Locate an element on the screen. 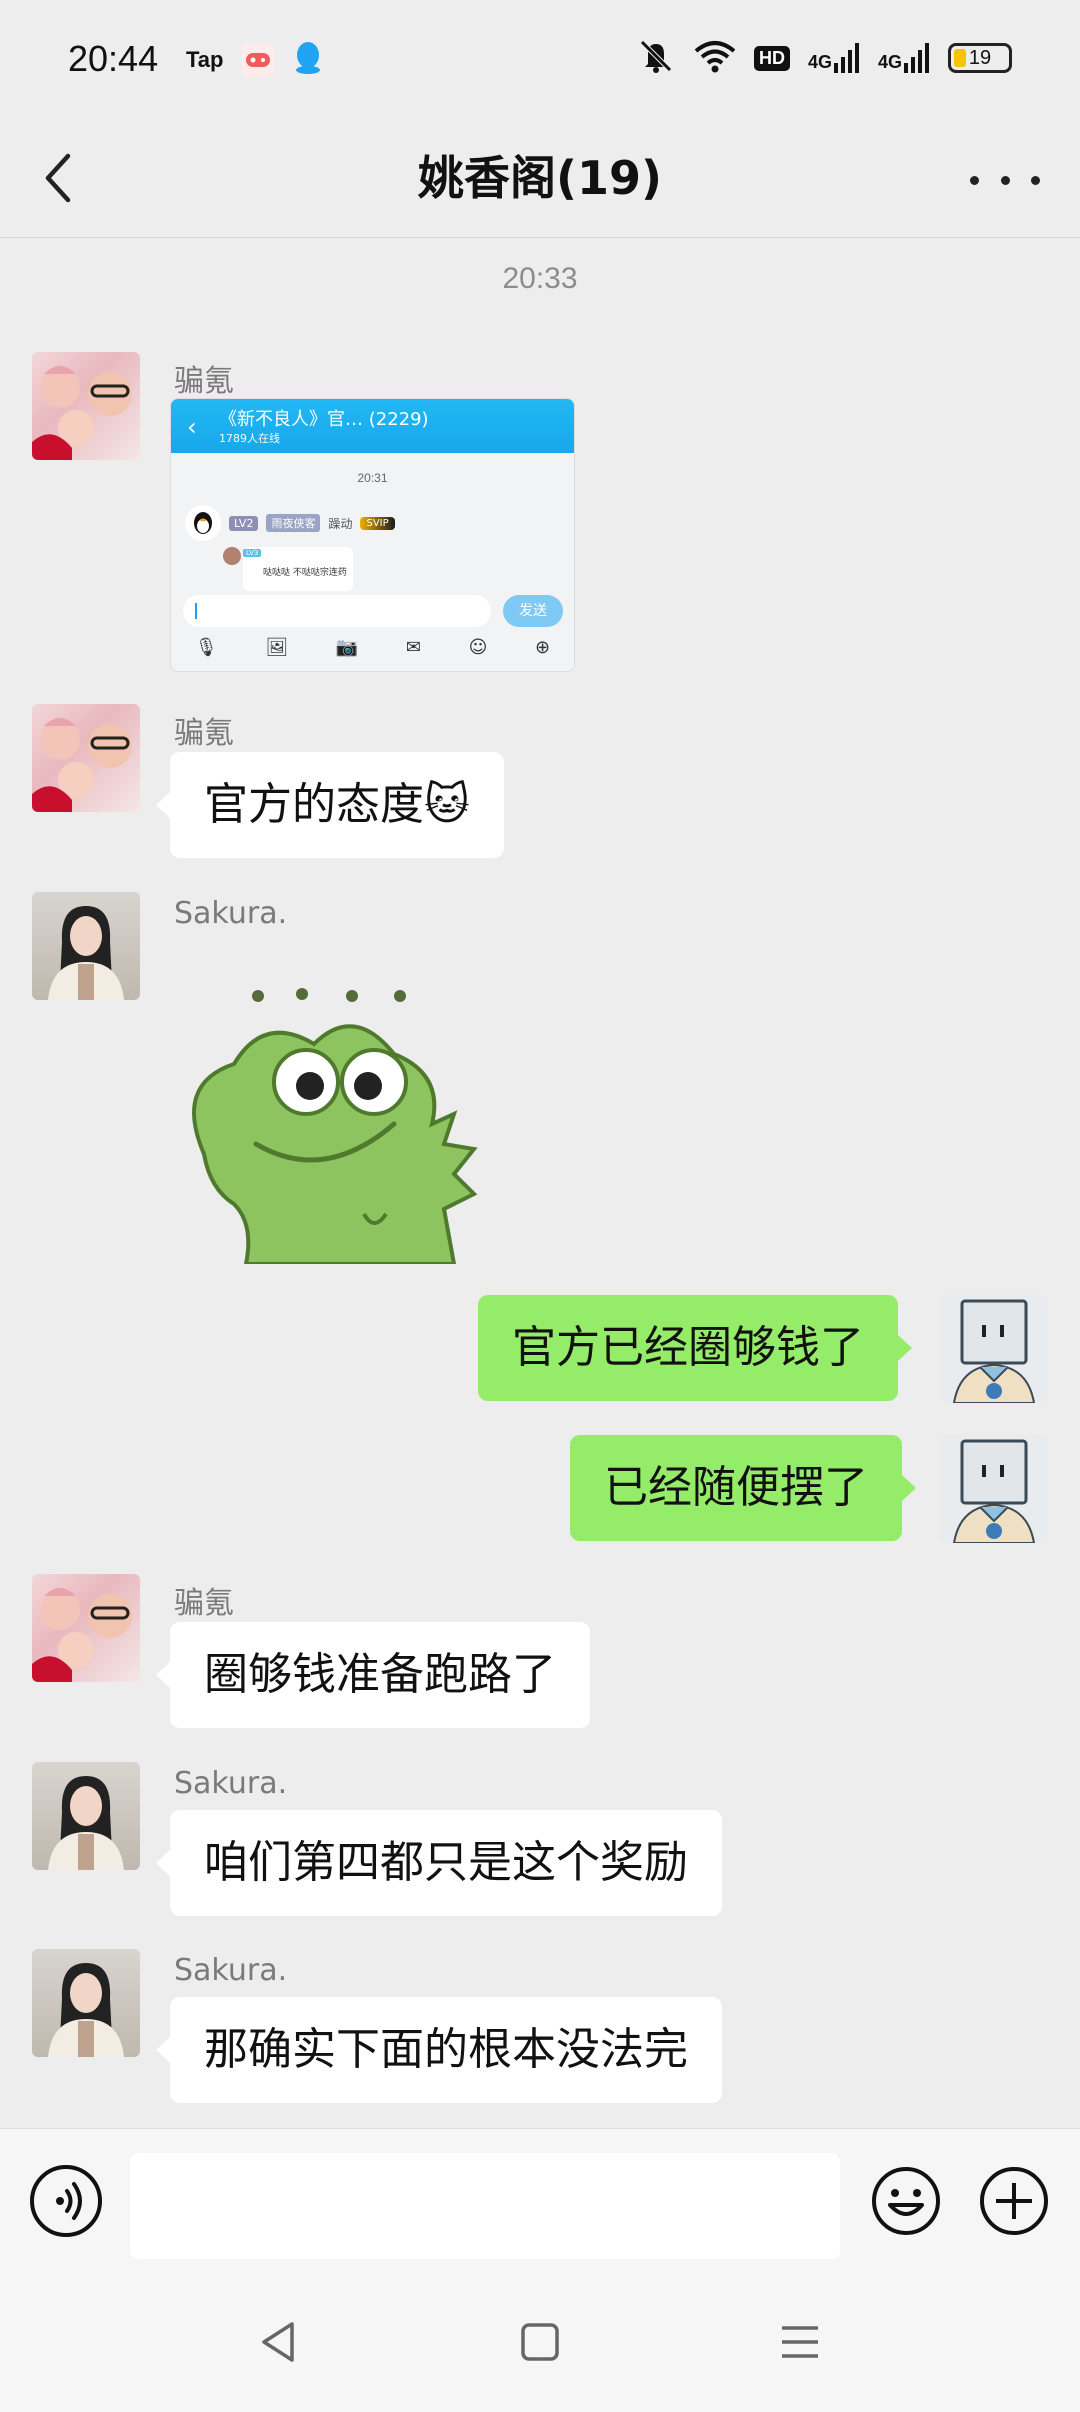 This screenshot has width=1080, height=2412. triangle-back-icon is located at coordinates (278, 2342).